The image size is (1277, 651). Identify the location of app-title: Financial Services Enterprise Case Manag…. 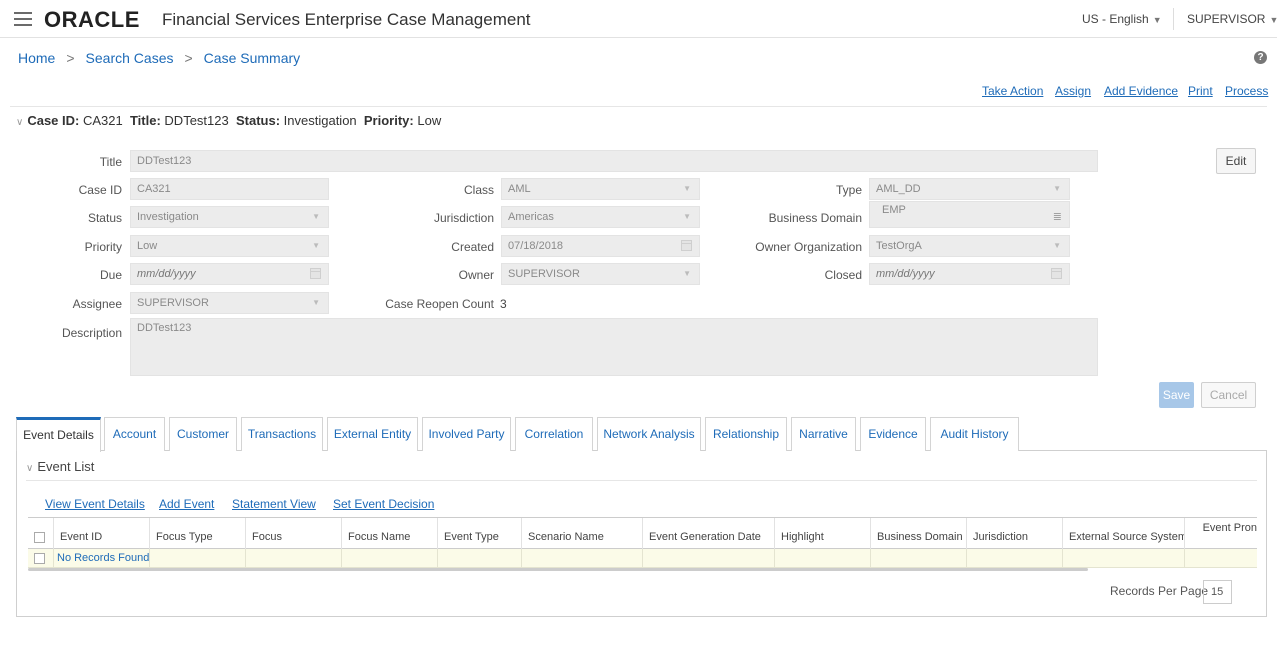
(346, 19).